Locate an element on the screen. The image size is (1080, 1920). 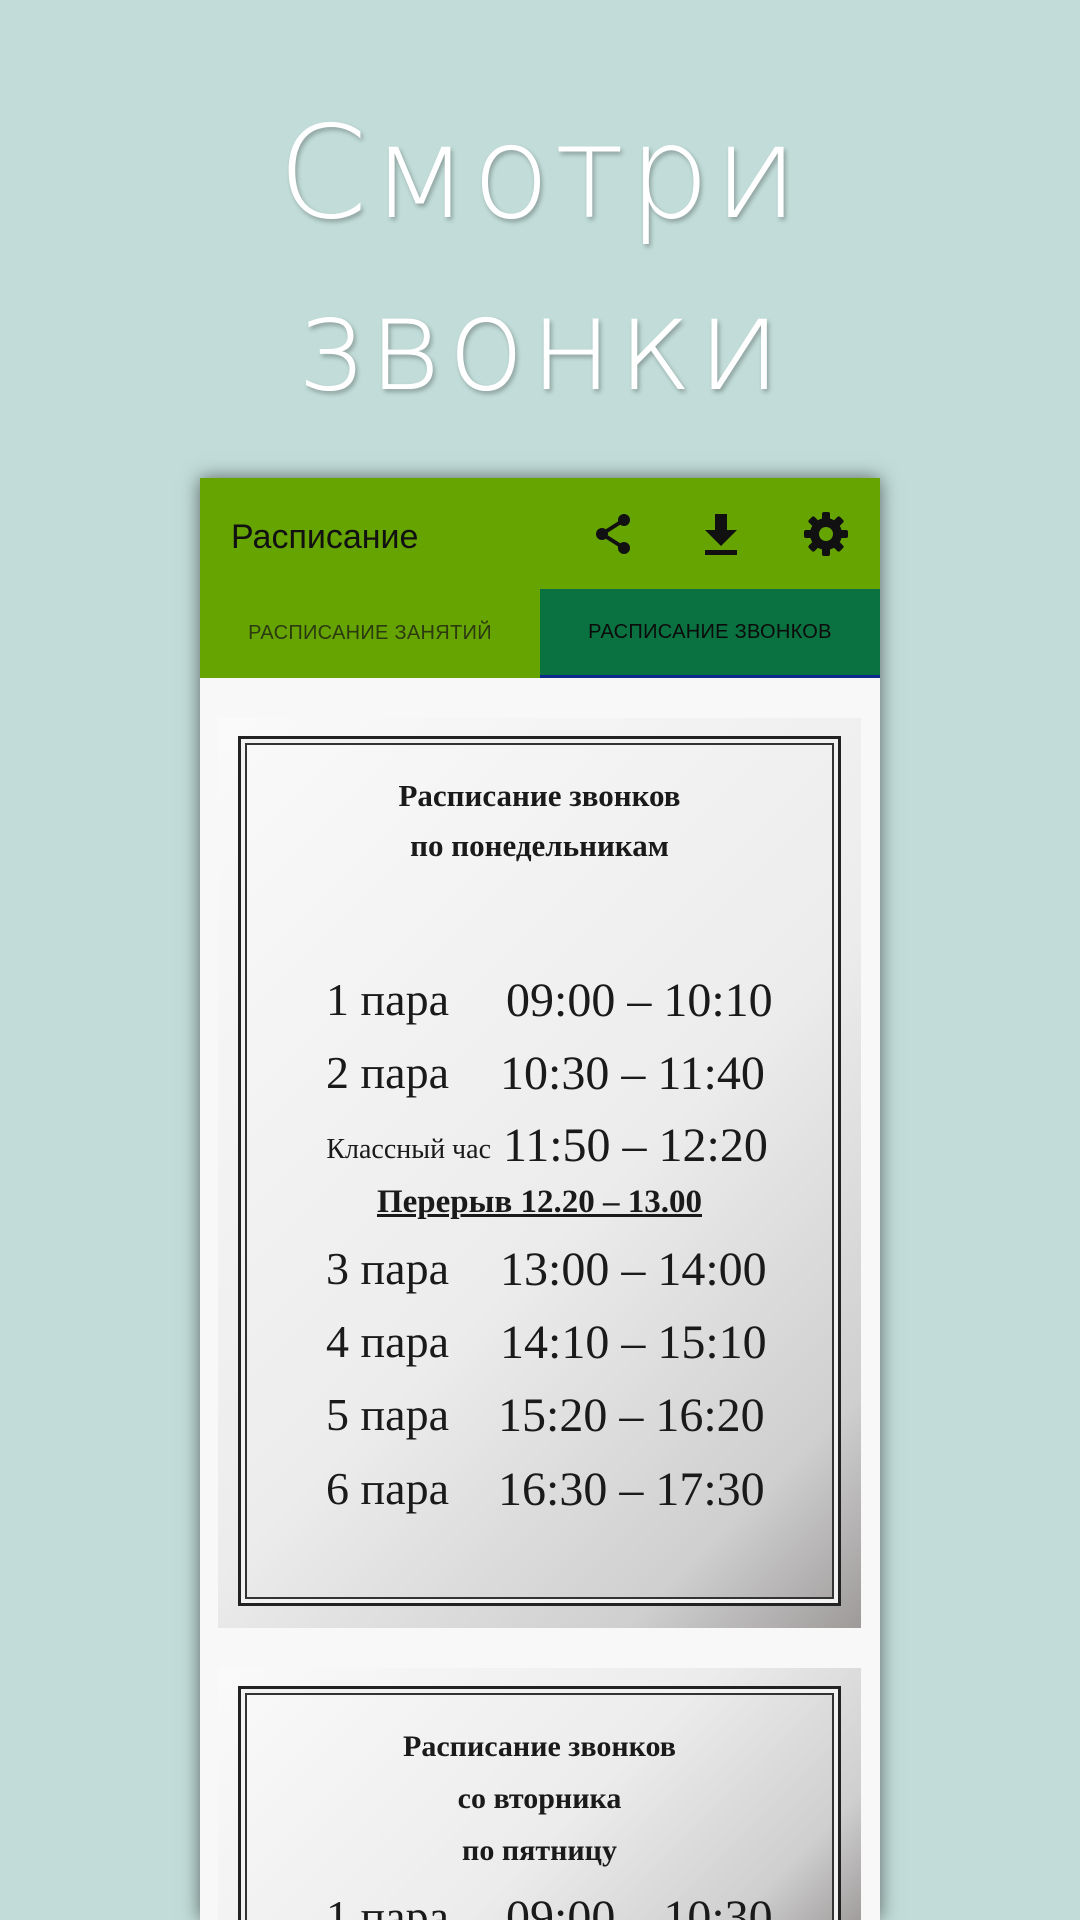
tab-lessons-schedule: РАСПИСАНИЕ ЗАНЯТИЙ is located at coordinates (370, 633).